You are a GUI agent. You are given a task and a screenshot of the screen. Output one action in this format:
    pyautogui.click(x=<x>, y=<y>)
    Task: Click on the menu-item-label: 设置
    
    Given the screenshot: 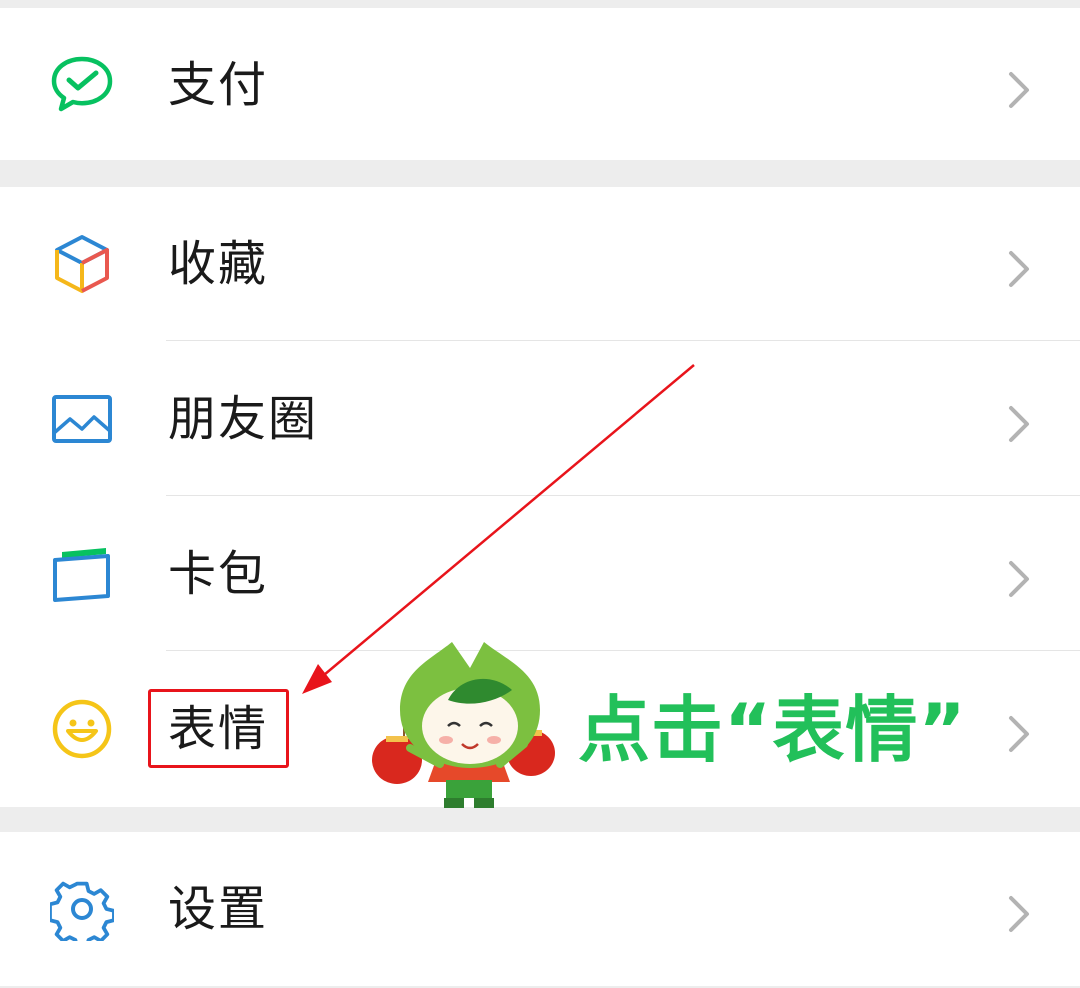 What is the action you would take?
    pyautogui.click(x=218, y=909)
    